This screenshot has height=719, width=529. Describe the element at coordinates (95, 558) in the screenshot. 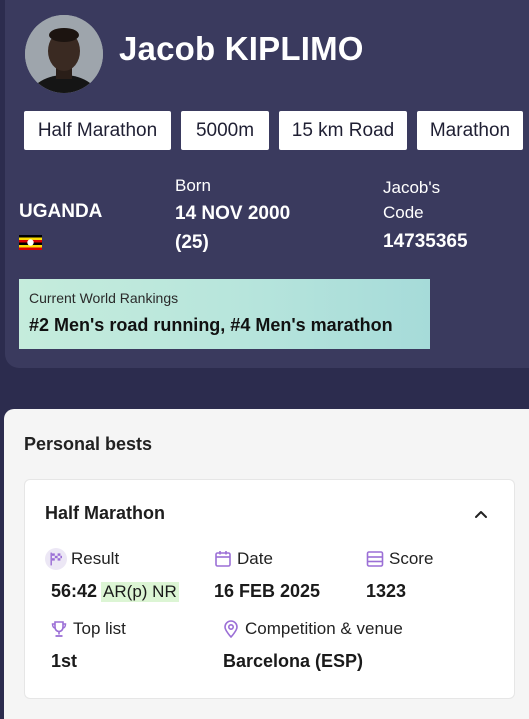

I see `result-label: Result` at that location.